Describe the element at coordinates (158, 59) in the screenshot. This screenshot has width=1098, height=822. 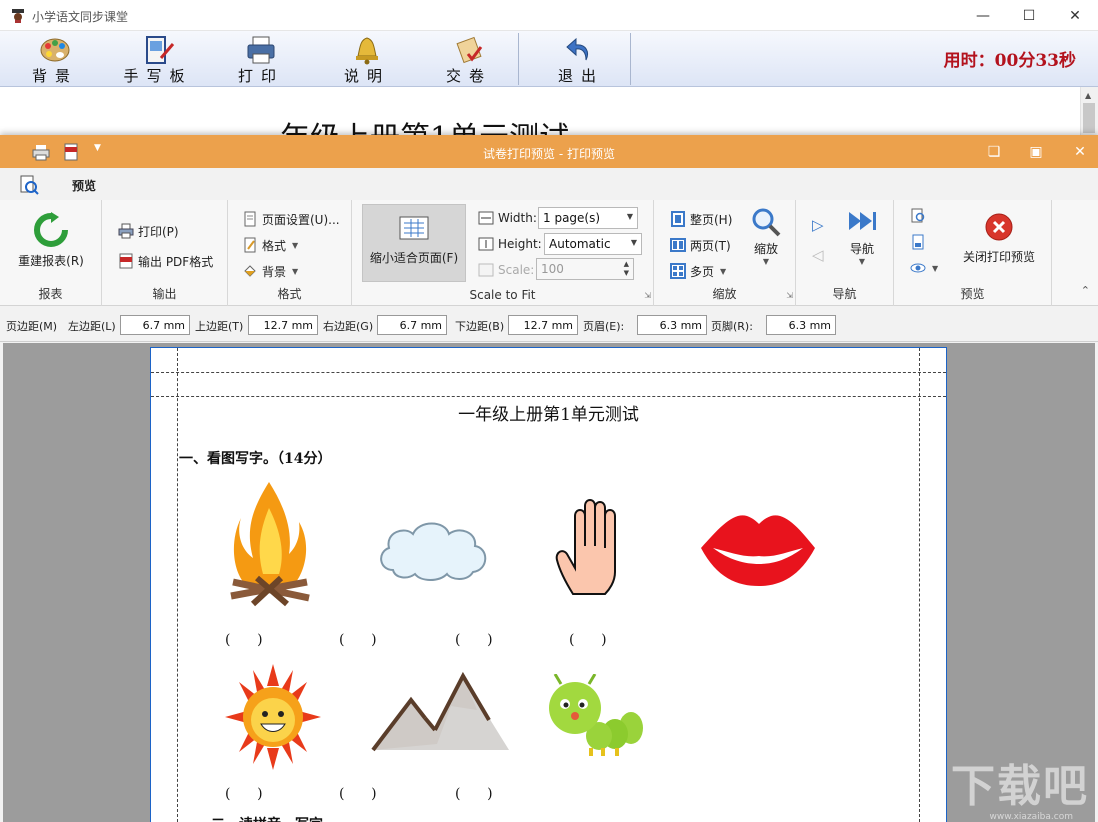
I see `handwriting-board-button: 手写板` at that location.